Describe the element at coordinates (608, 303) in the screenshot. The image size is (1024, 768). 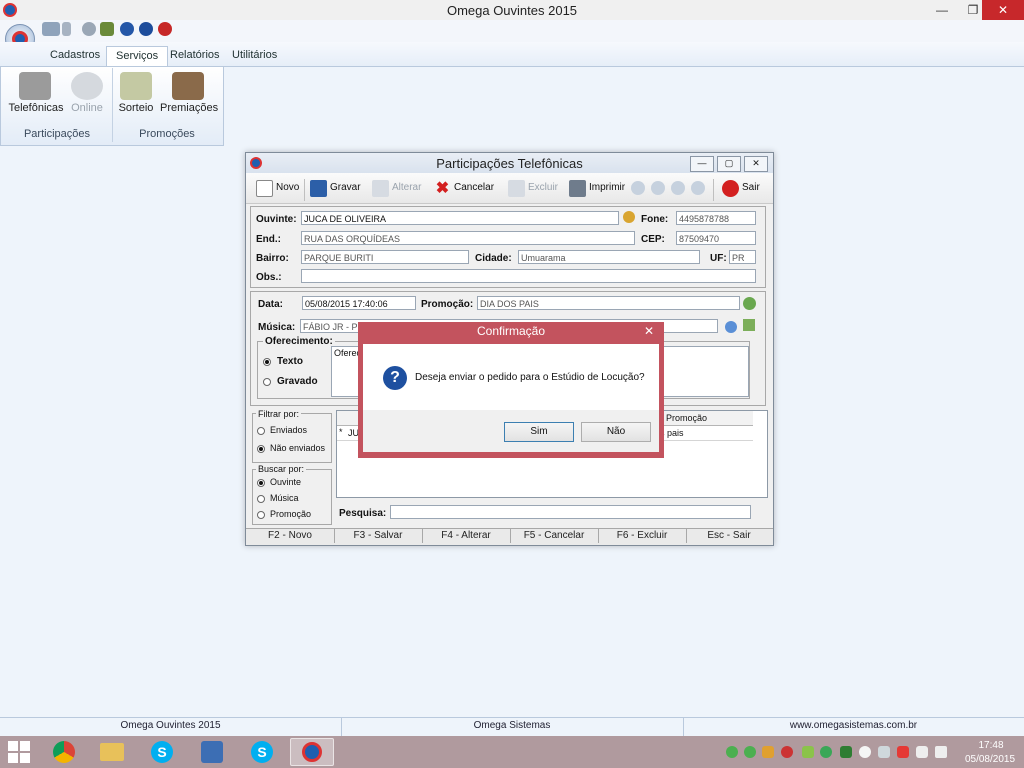
I see `promocao-field: DIA DOS PAIS` at that location.